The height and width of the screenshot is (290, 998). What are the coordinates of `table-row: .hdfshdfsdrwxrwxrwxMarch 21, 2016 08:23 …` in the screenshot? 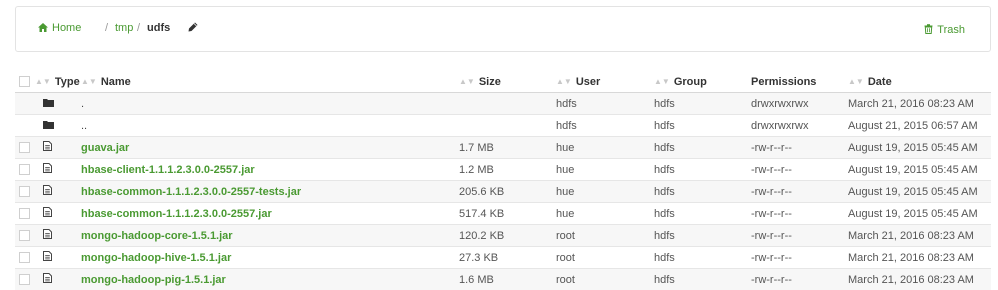 It's located at (503, 104).